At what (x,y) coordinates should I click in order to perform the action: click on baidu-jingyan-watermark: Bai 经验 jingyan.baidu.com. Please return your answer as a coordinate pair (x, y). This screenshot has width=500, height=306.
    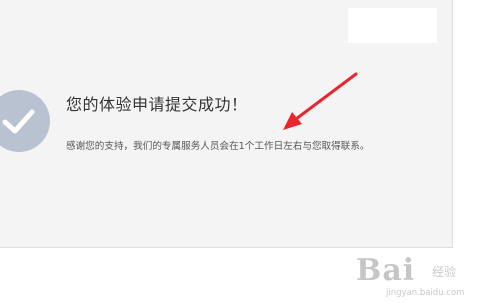
    Looking at the image, I should click on (426, 278).